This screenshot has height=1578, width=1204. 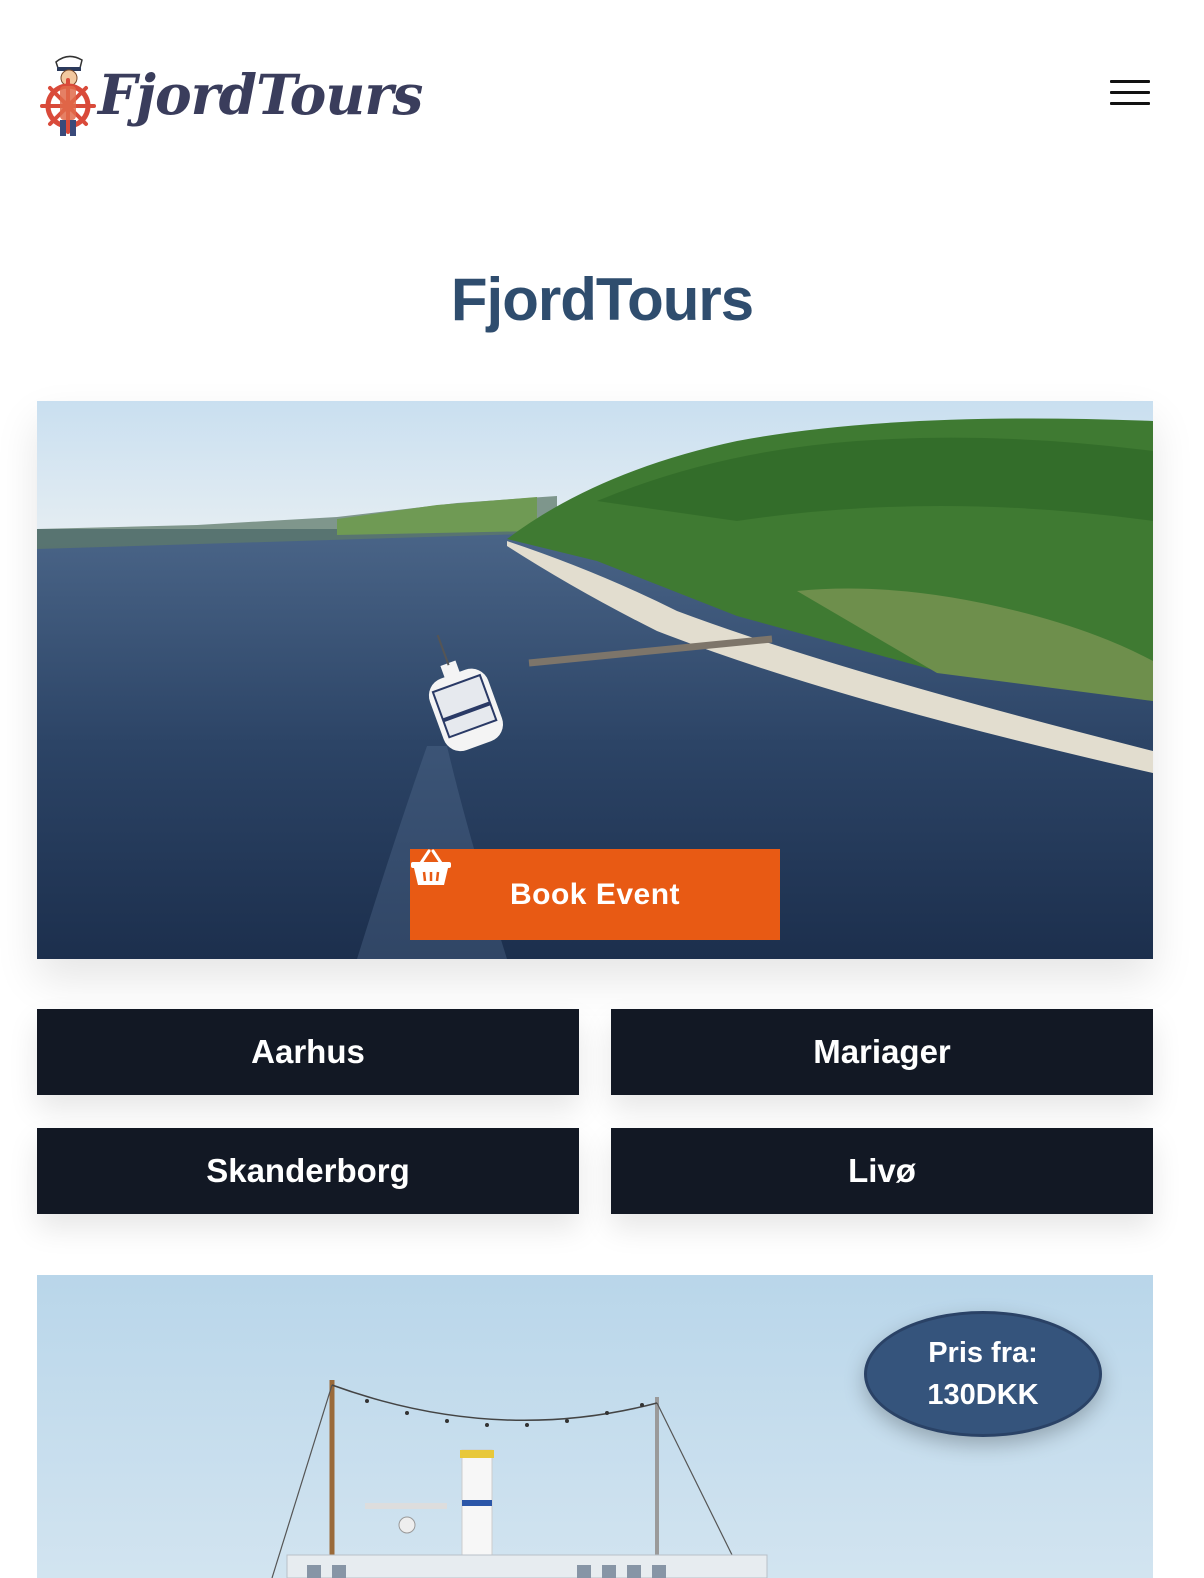 What do you see at coordinates (1131, 95) in the screenshot?
I see `hamburger-menu-icon` at bounding box center [1131, 95].